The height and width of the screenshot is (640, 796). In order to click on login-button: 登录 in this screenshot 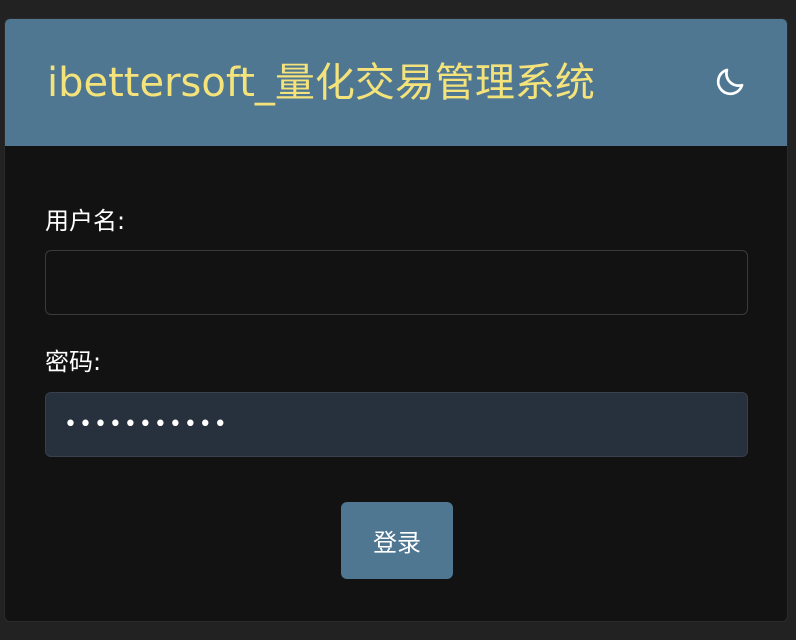, I will do `click(397, 540)`.